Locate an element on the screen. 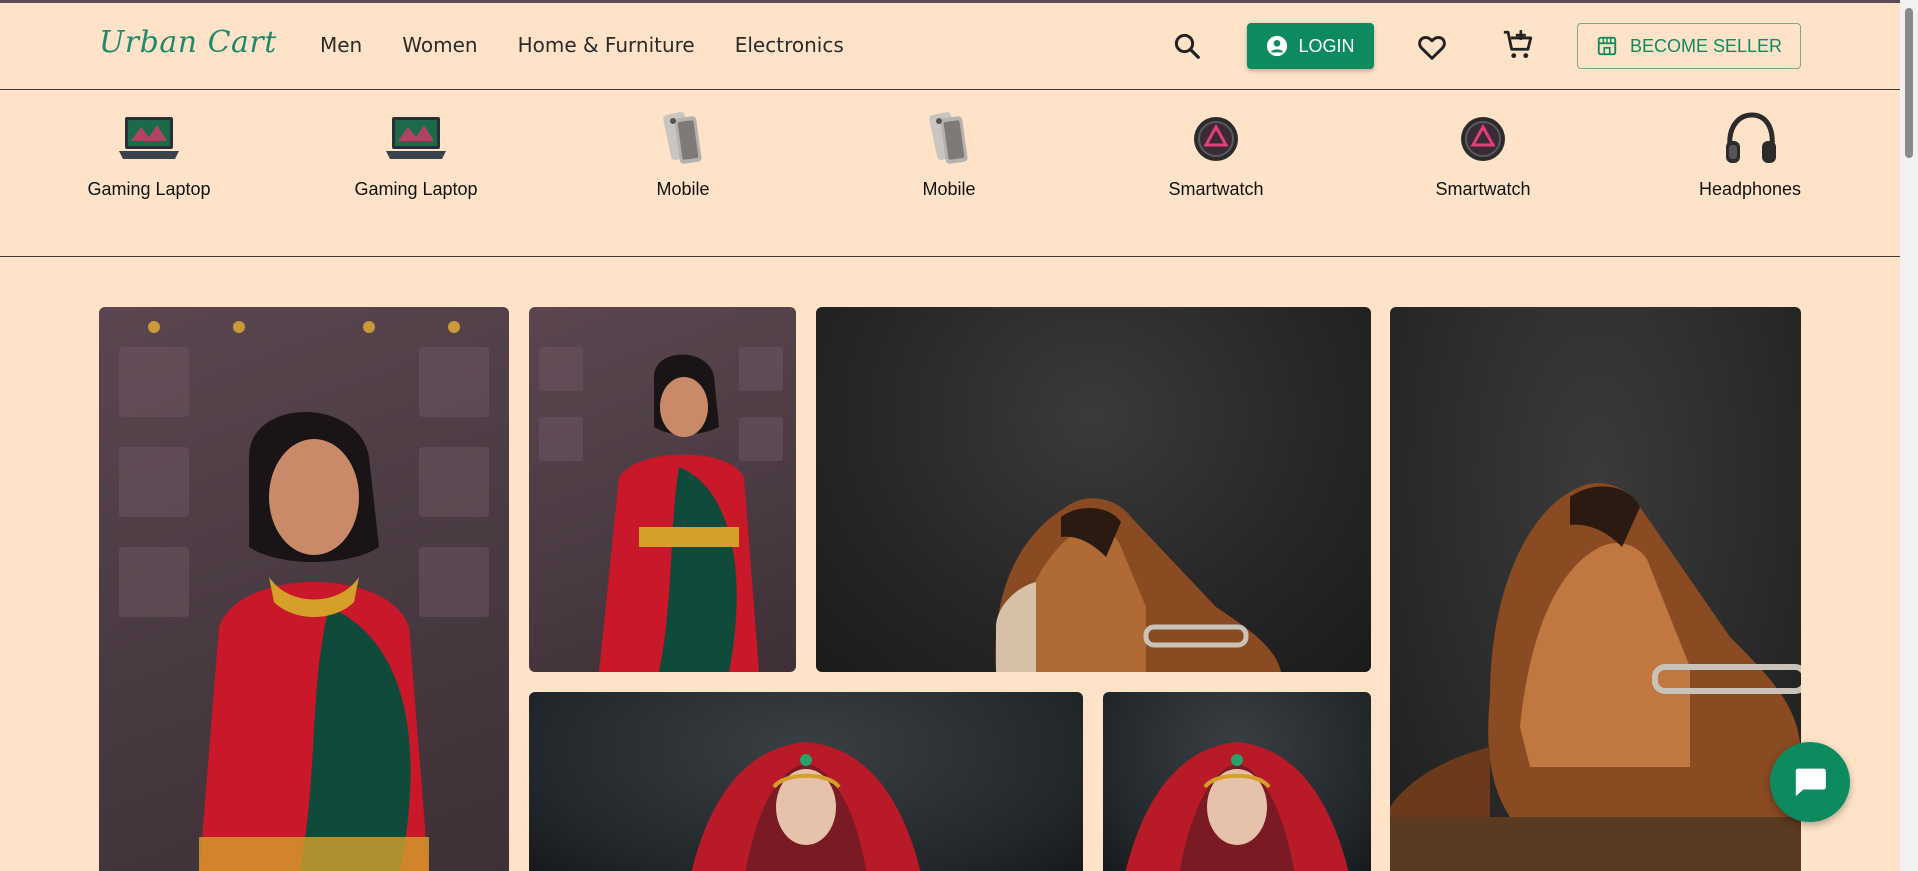 The image size is (1918, 871). chat-button is located at coordinates (1810, 782).